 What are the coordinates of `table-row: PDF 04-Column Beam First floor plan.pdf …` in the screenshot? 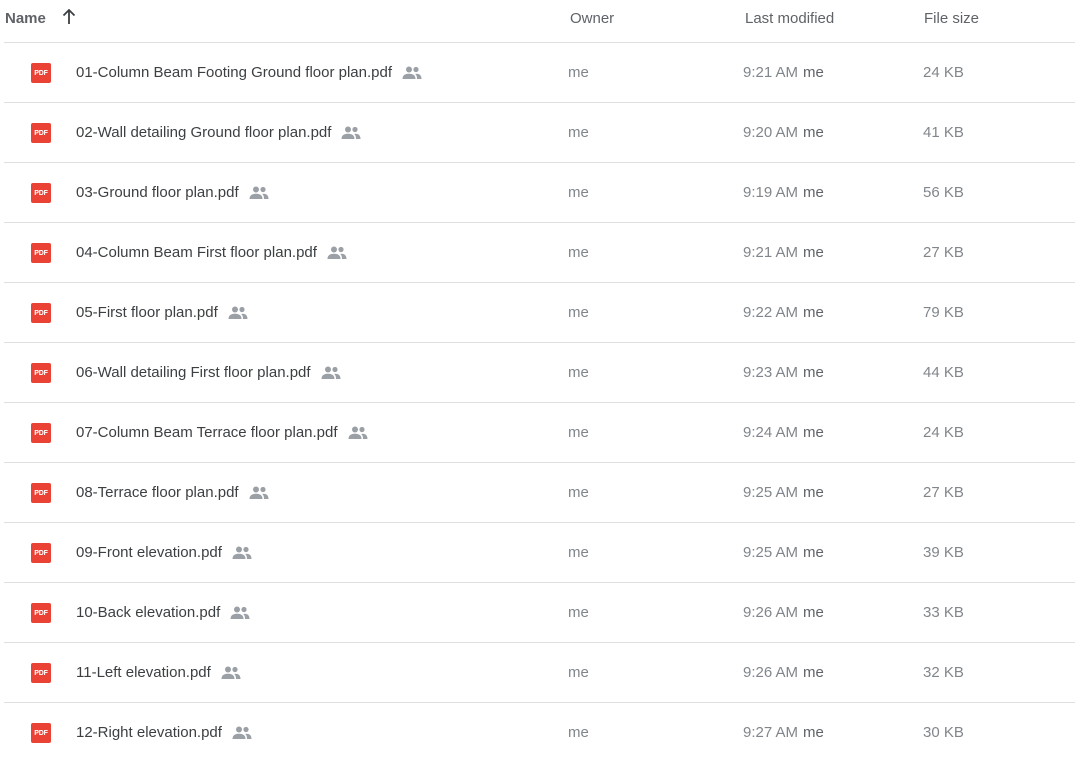 It's located at (539, 253).